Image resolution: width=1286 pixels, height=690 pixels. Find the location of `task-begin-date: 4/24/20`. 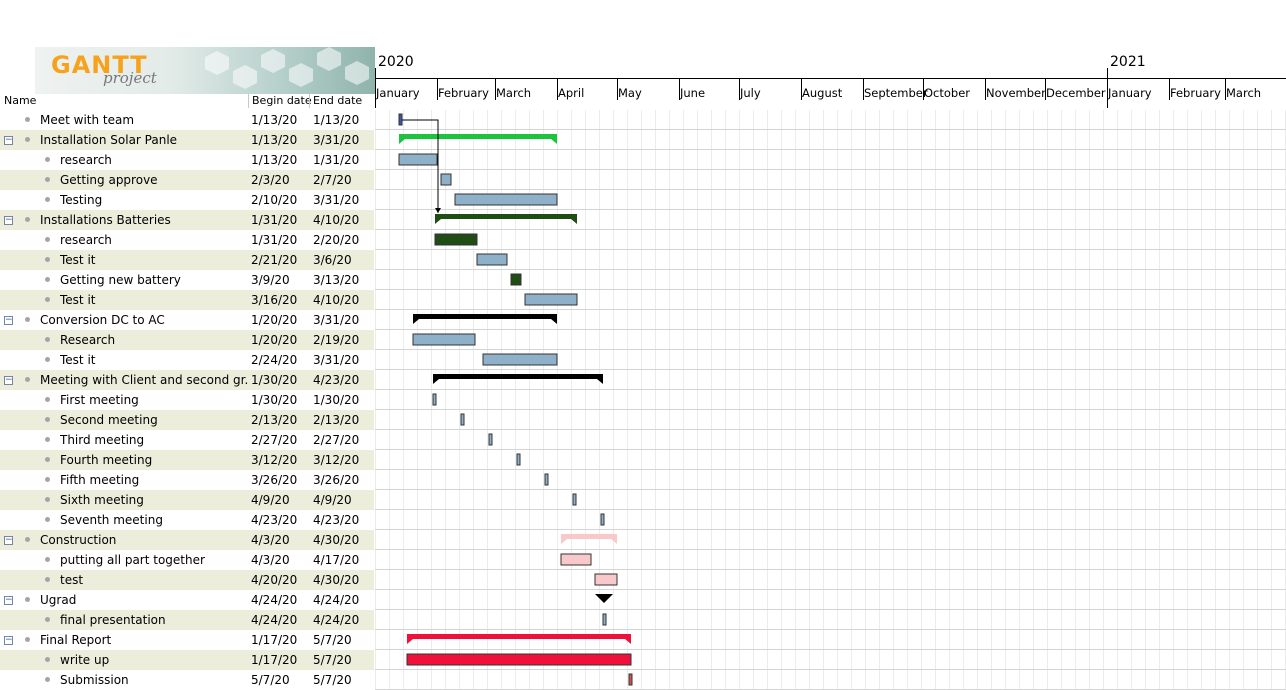

task-begin-date: 4/24/20 is located at coordinates (274, 600).